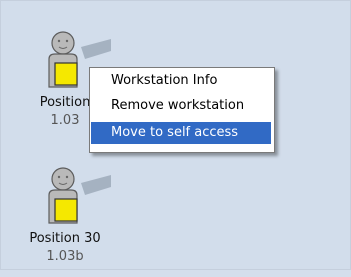 The height and width of the screenshot is (277, 351). Describe the element at coordinates (65, 238) in the screenshot. I see `workstation-name: Position 30` at that location.